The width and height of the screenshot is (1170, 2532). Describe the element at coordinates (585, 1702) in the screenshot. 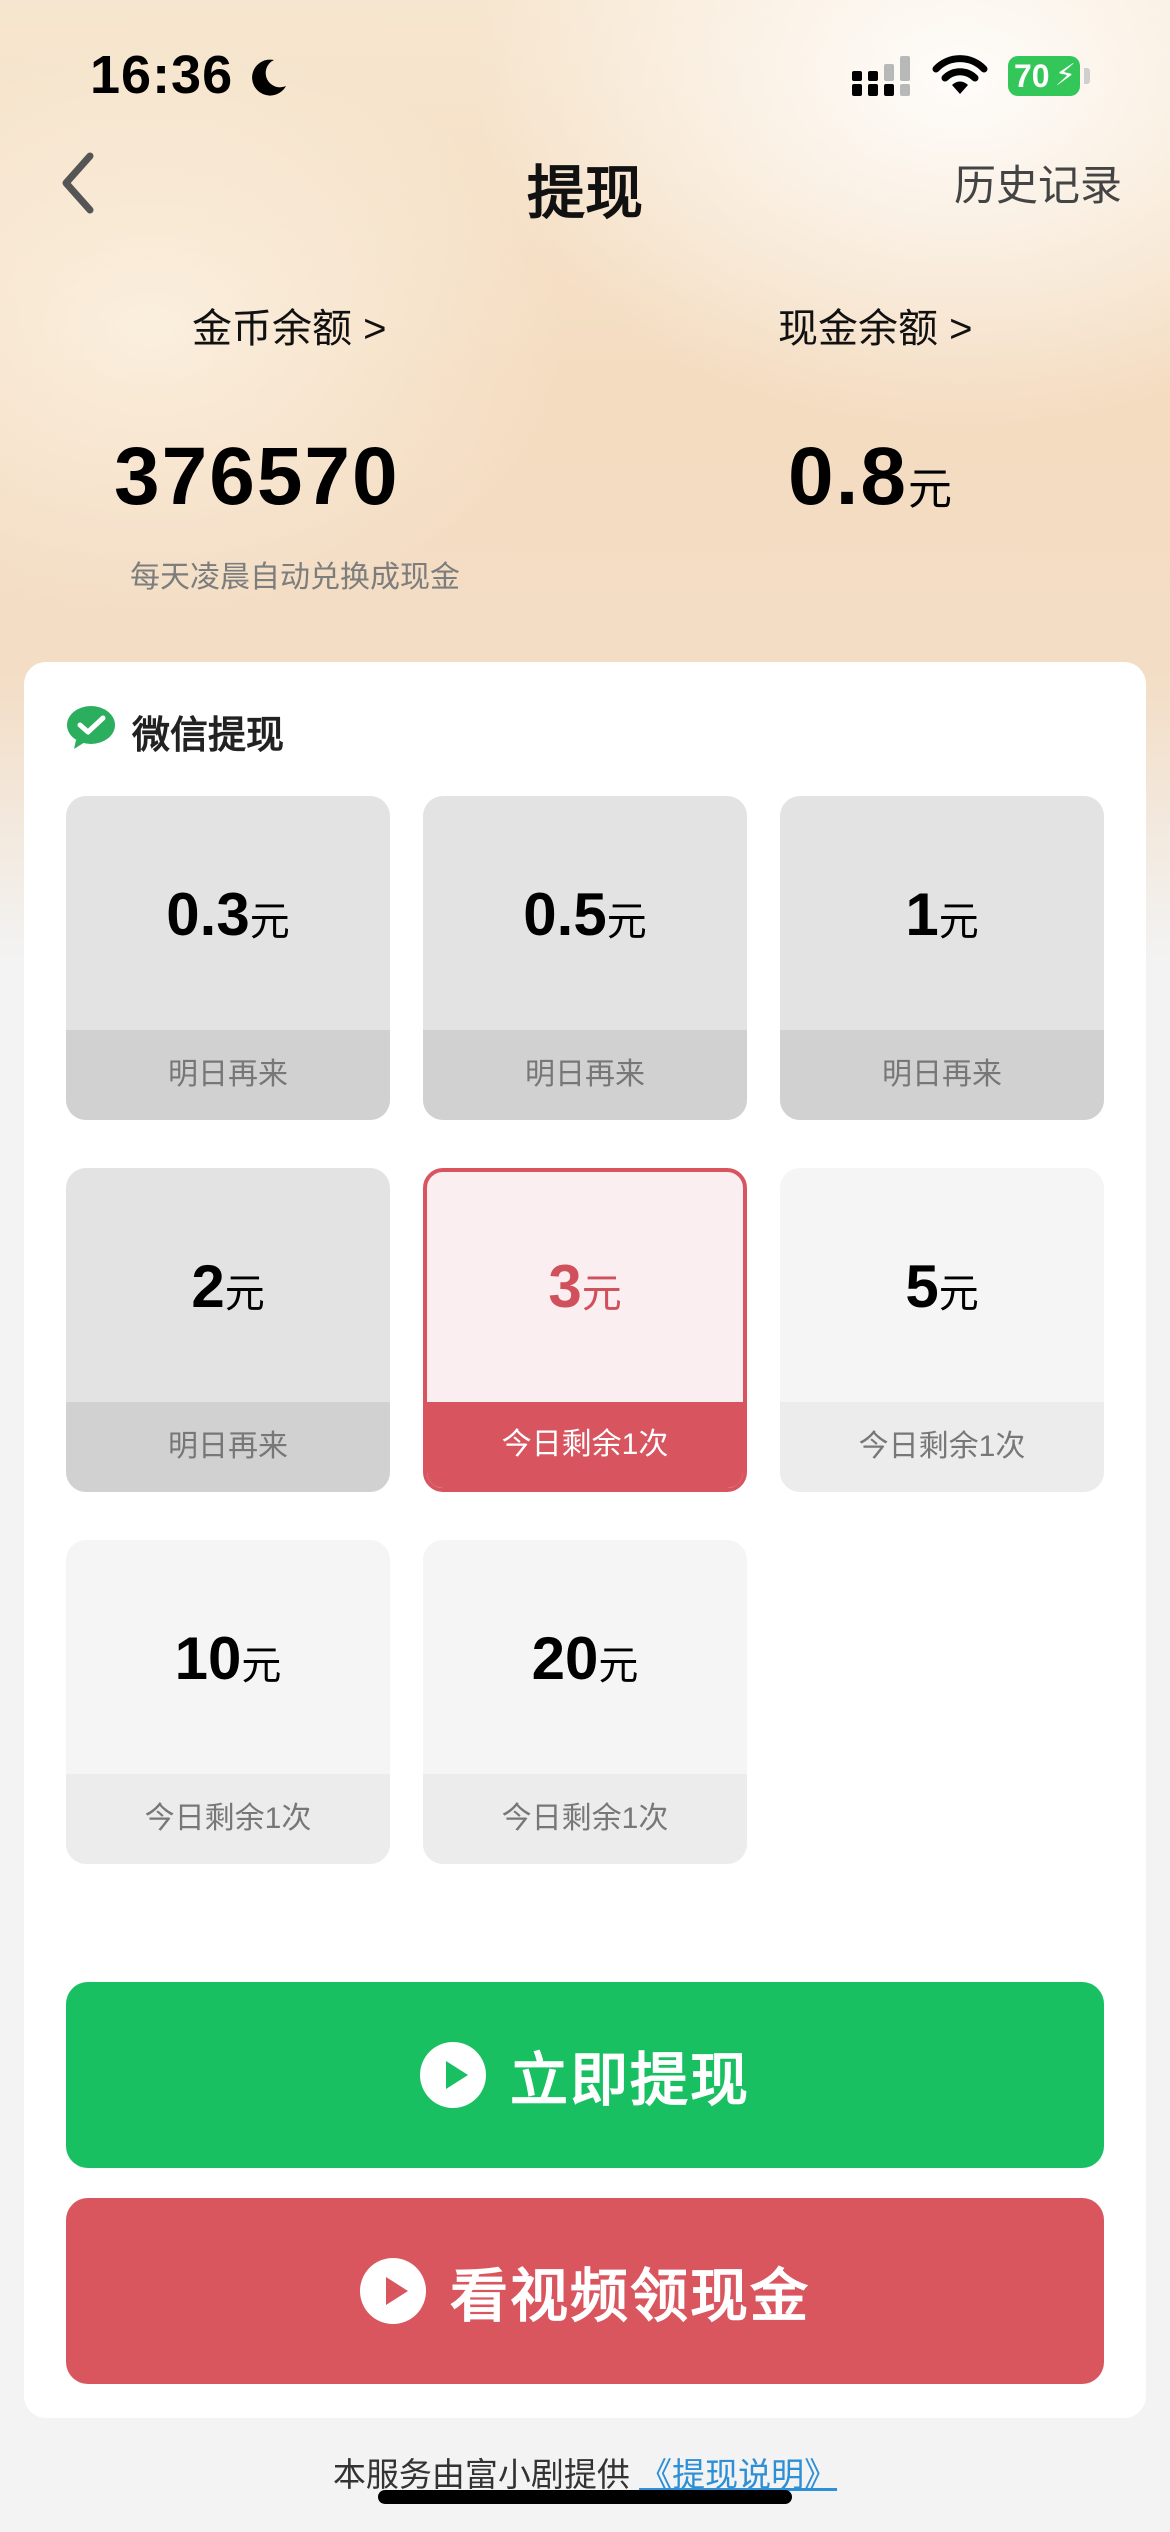

I see `withdraw-option-20: 20元 今日剩余1次` at that location.